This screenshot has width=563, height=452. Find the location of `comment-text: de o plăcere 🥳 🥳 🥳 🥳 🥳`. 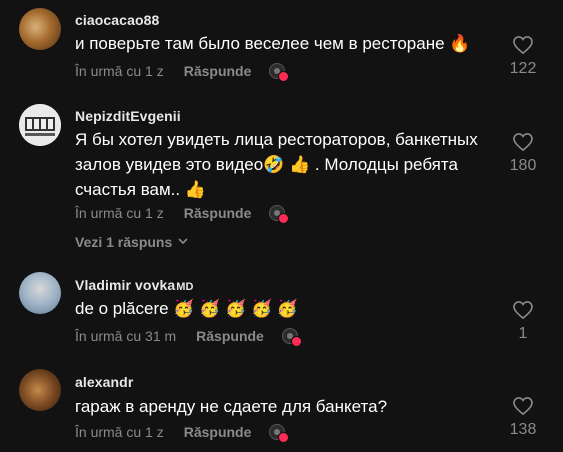

comment-text: de o plăcere 🥳 🥳 🥳 🥳 🥳 is located at coordinates (187, 308).